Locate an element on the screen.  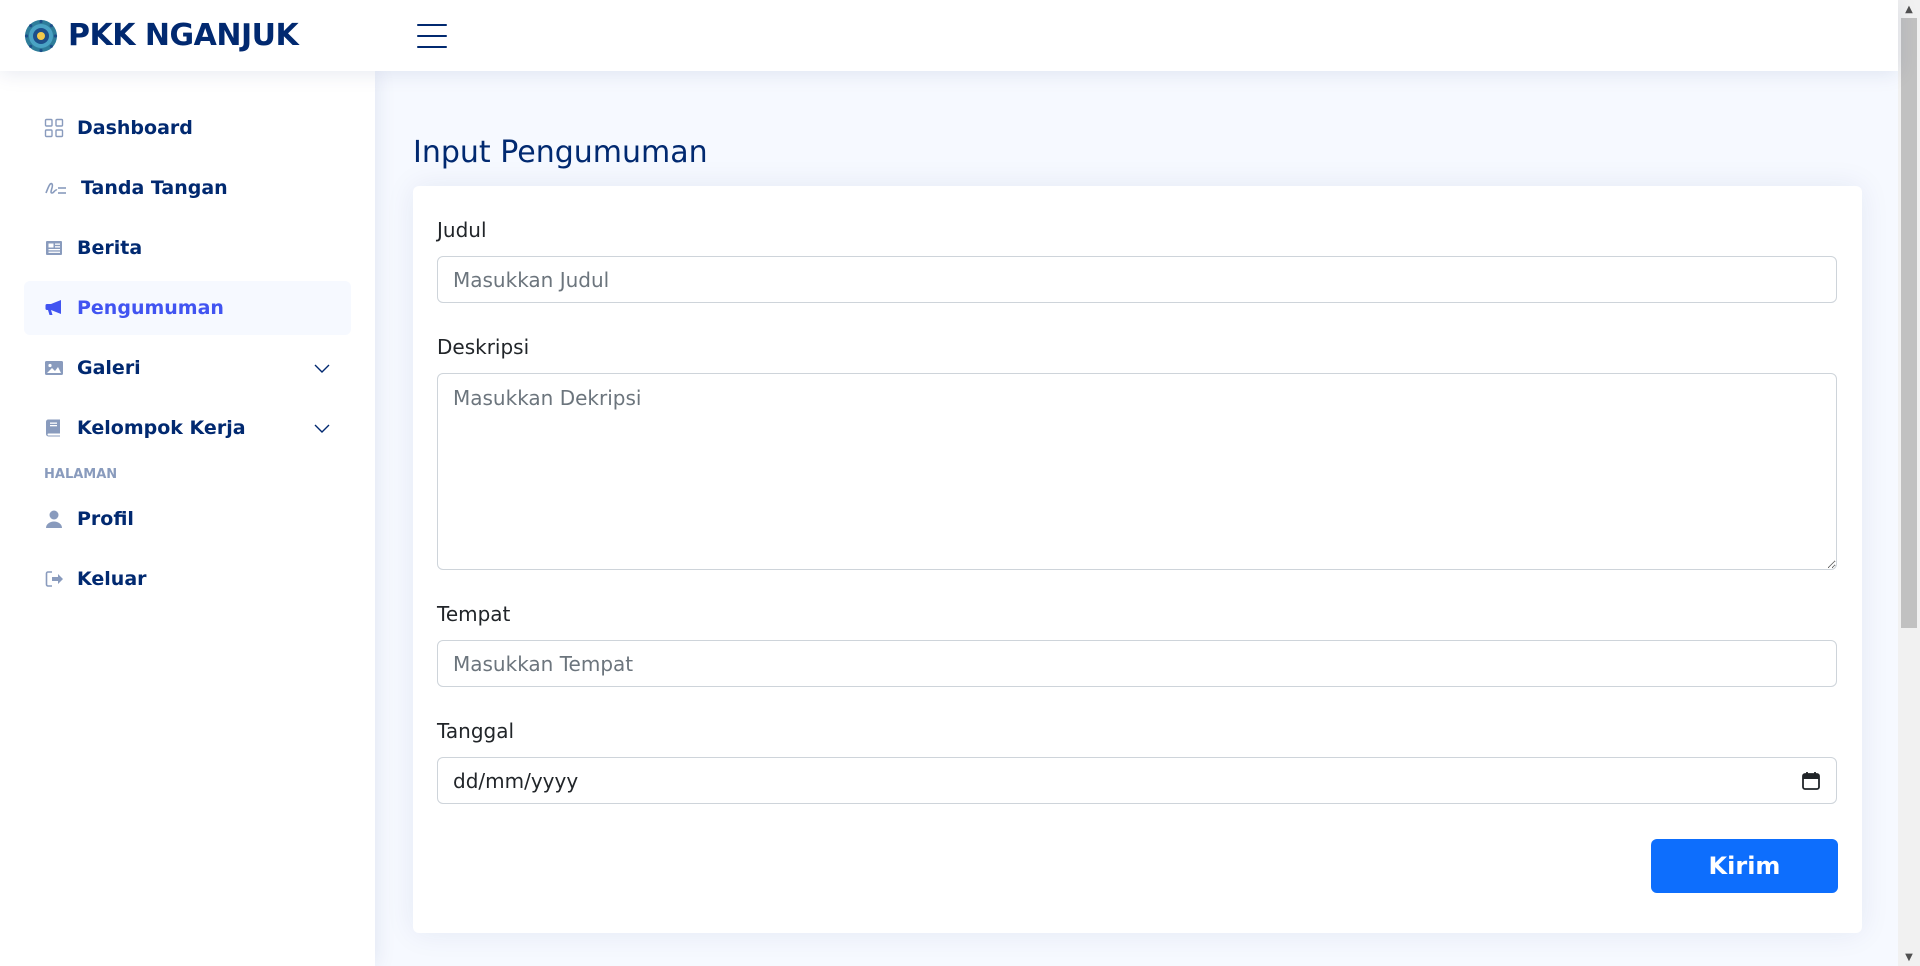
sidebar-item-label: Tanda Tangan is located at coordinates (154, 188).